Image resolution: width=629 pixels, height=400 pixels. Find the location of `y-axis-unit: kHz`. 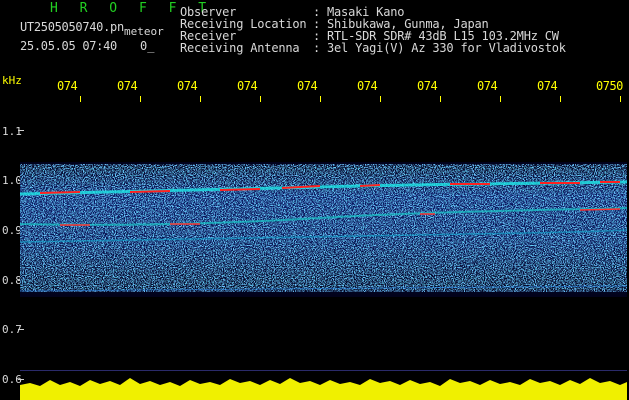

y-axis-unit: kHz is located at coordinates (12, 80).